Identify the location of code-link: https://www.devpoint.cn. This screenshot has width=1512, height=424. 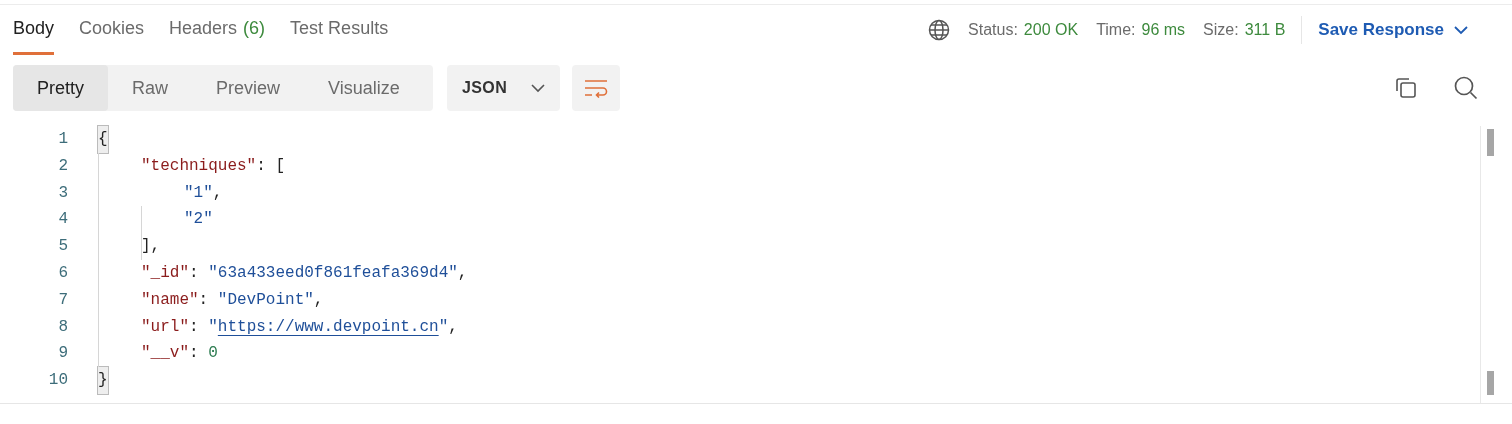
(328, 327).